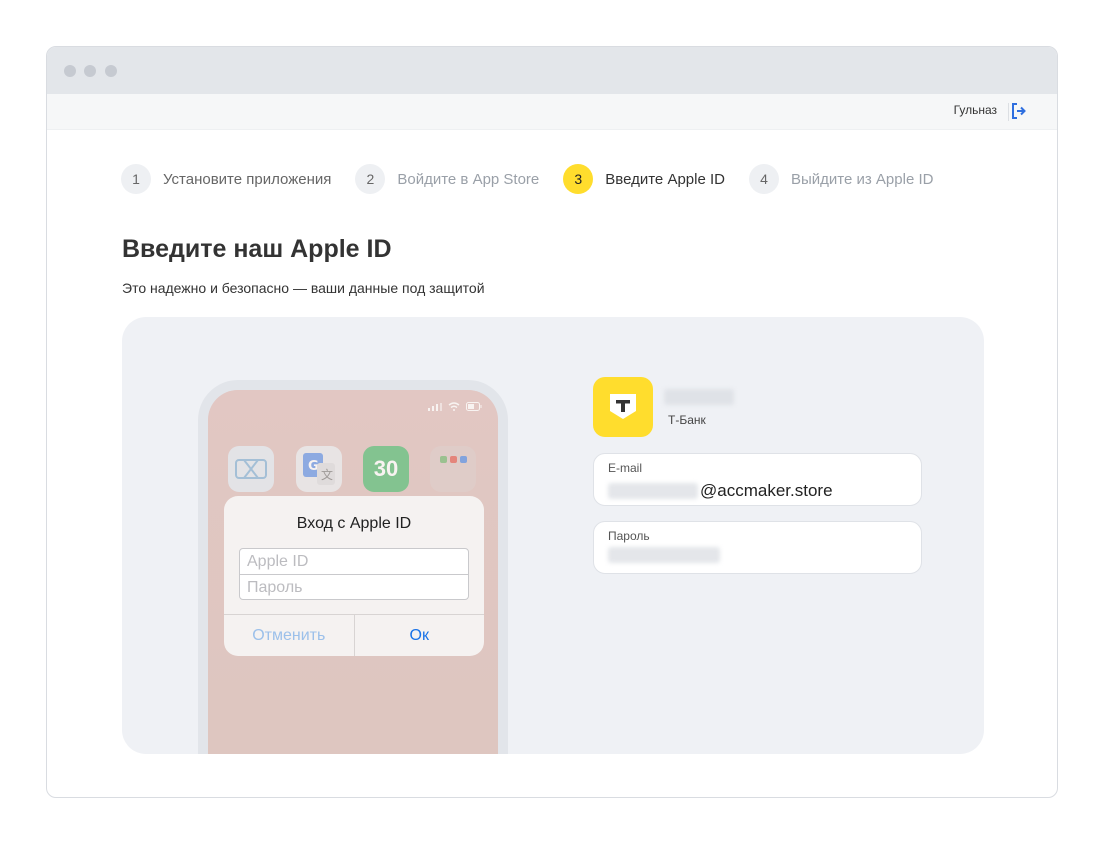 This screenshot has width=1104, height=844. What do you see at coordinates (975, 110) in the screenshot?
I see `user-name: Гульназ` at bounding box center [975, 110].